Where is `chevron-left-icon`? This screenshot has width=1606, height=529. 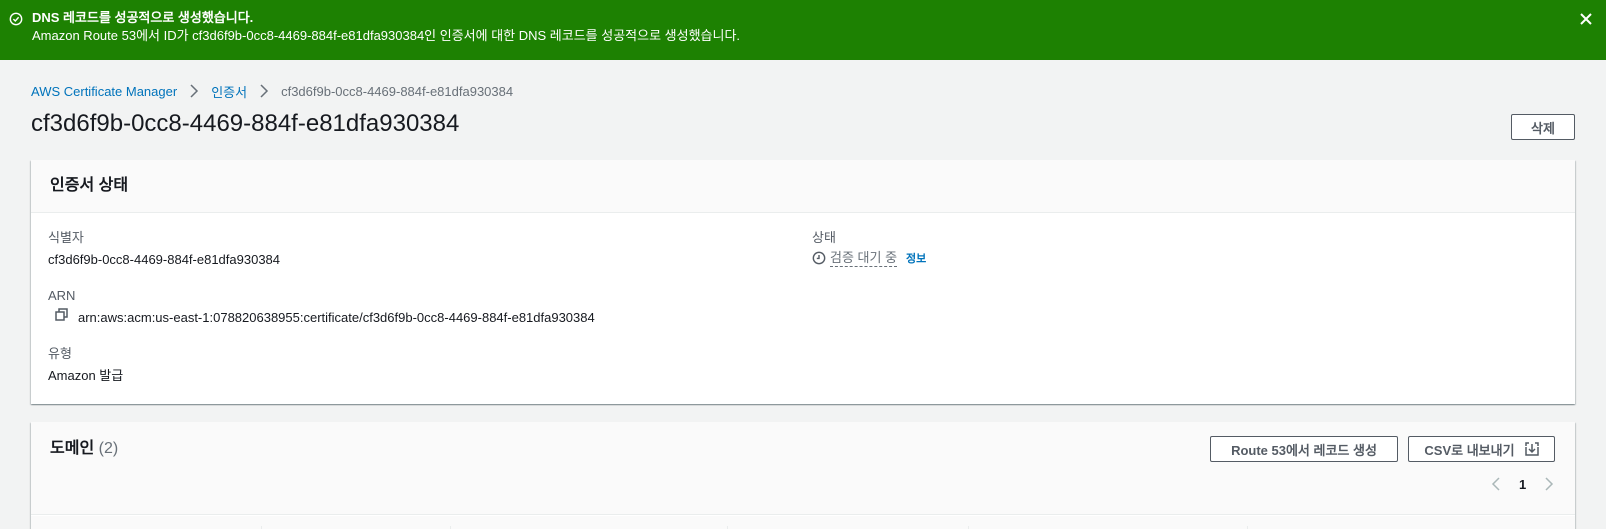
chevron-left-icon is located at coordinates (1496, 484).